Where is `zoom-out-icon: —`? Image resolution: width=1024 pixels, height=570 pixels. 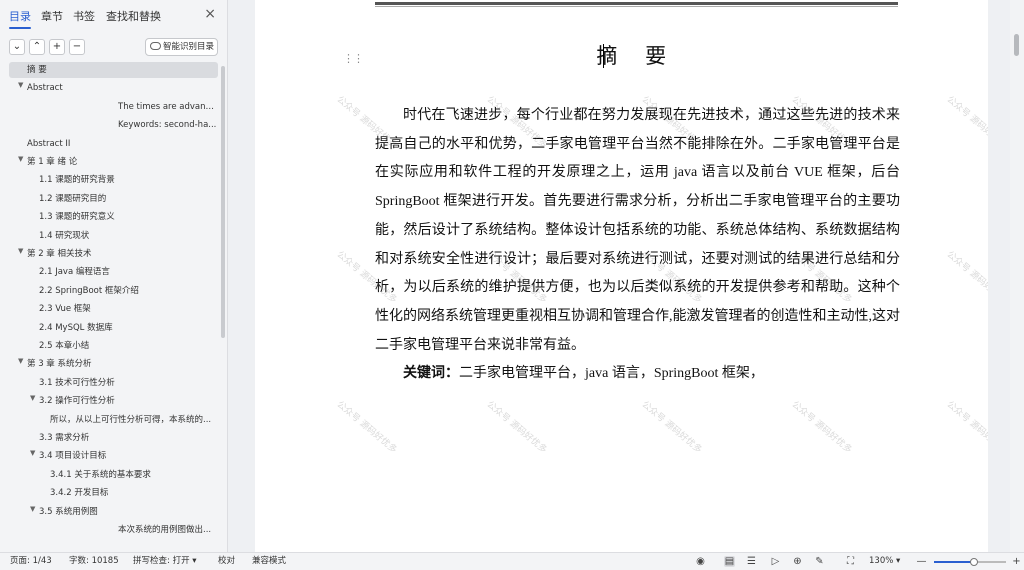 zoom-out-icon: — is located at coordinates (921, 561).